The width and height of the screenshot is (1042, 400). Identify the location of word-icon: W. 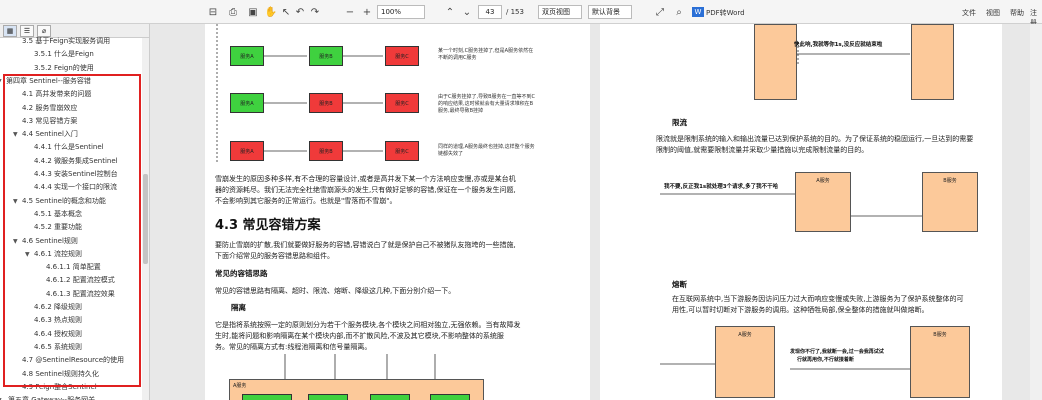
(698, 12).